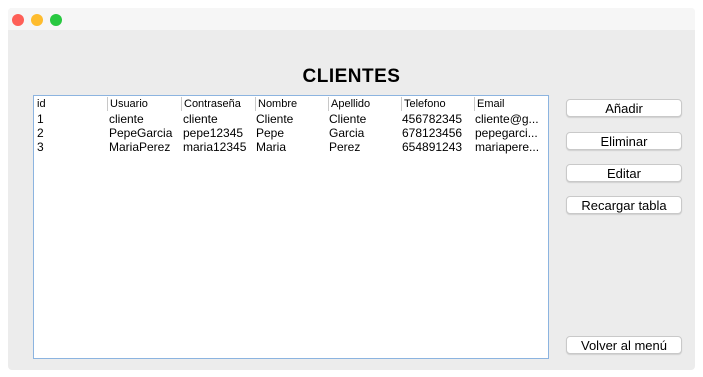 The width and height of the screenshot is (703, 377). I want to click on cell-apellido: Garcia, so click(347, 133).